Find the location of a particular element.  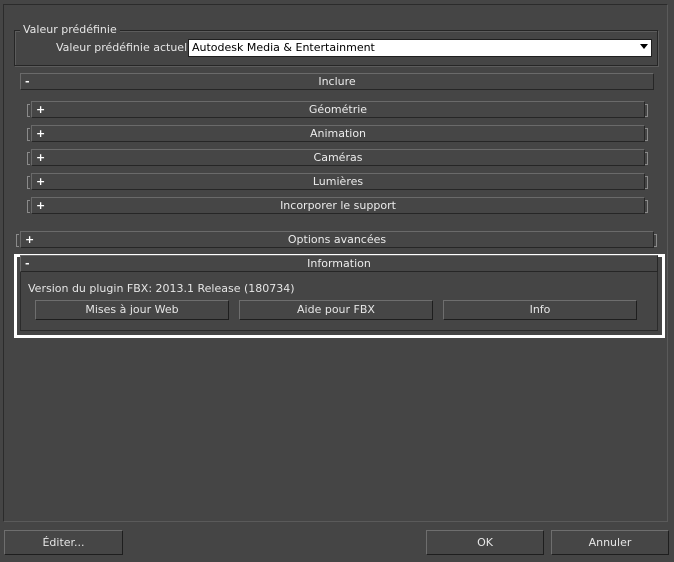

rollout-advanced-options-label: Options avancées is located at coordinates (337, 239).